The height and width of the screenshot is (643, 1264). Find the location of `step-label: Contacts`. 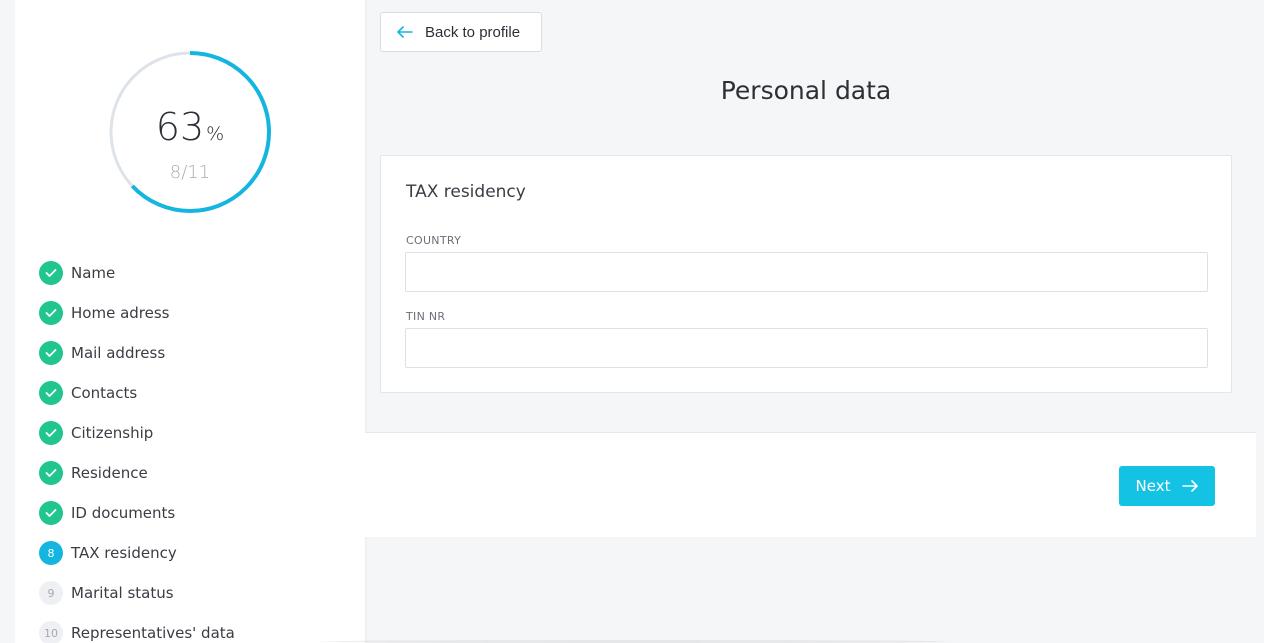

step-label: Contacts is located at coordinates (104, 393).